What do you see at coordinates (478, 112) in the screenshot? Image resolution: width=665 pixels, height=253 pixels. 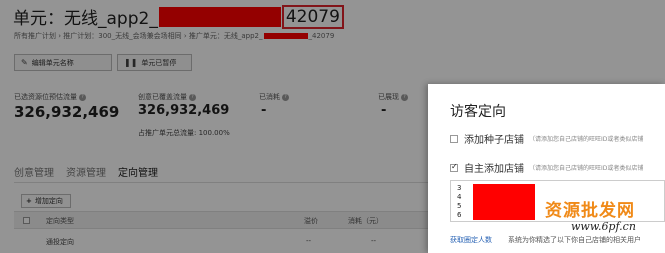 I see `dialog-title: 访客定向` at bounding box center [478, 112].